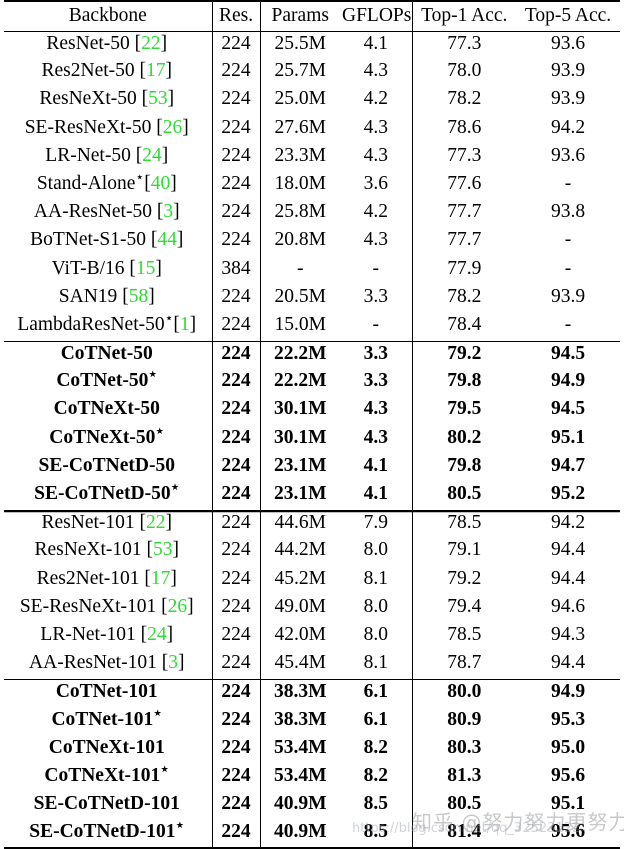 This screenshot has width=624, height=849. I want to click on citation-ref: [15], so click(143, 268).